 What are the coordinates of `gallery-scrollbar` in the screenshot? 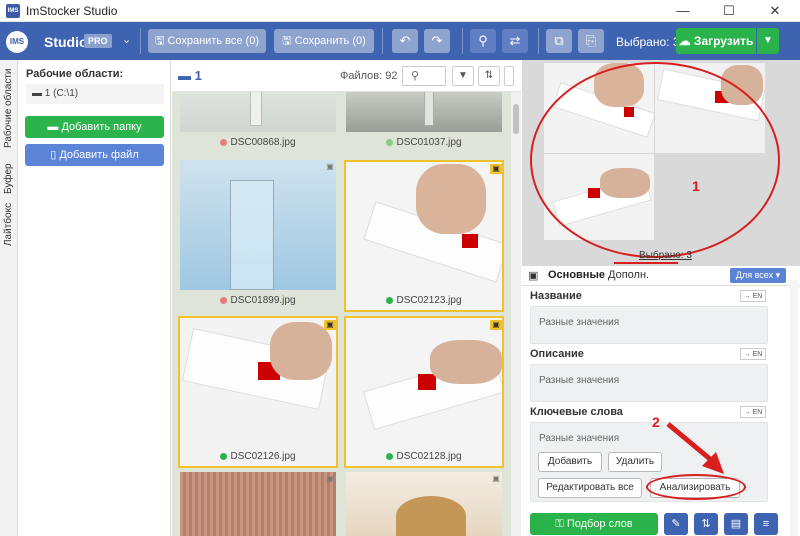 It's located at (516, 314).